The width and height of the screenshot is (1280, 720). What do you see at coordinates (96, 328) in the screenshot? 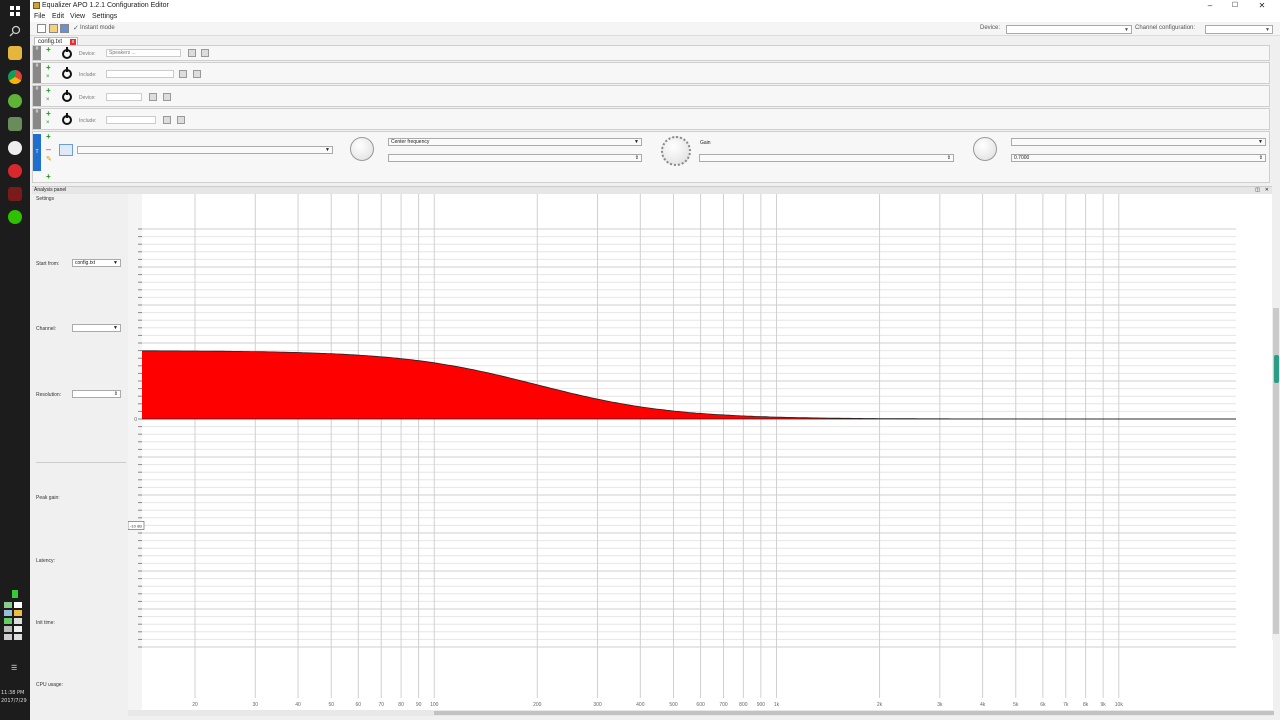
I see `channel-select: ▼` at bounding box center [96, 328].